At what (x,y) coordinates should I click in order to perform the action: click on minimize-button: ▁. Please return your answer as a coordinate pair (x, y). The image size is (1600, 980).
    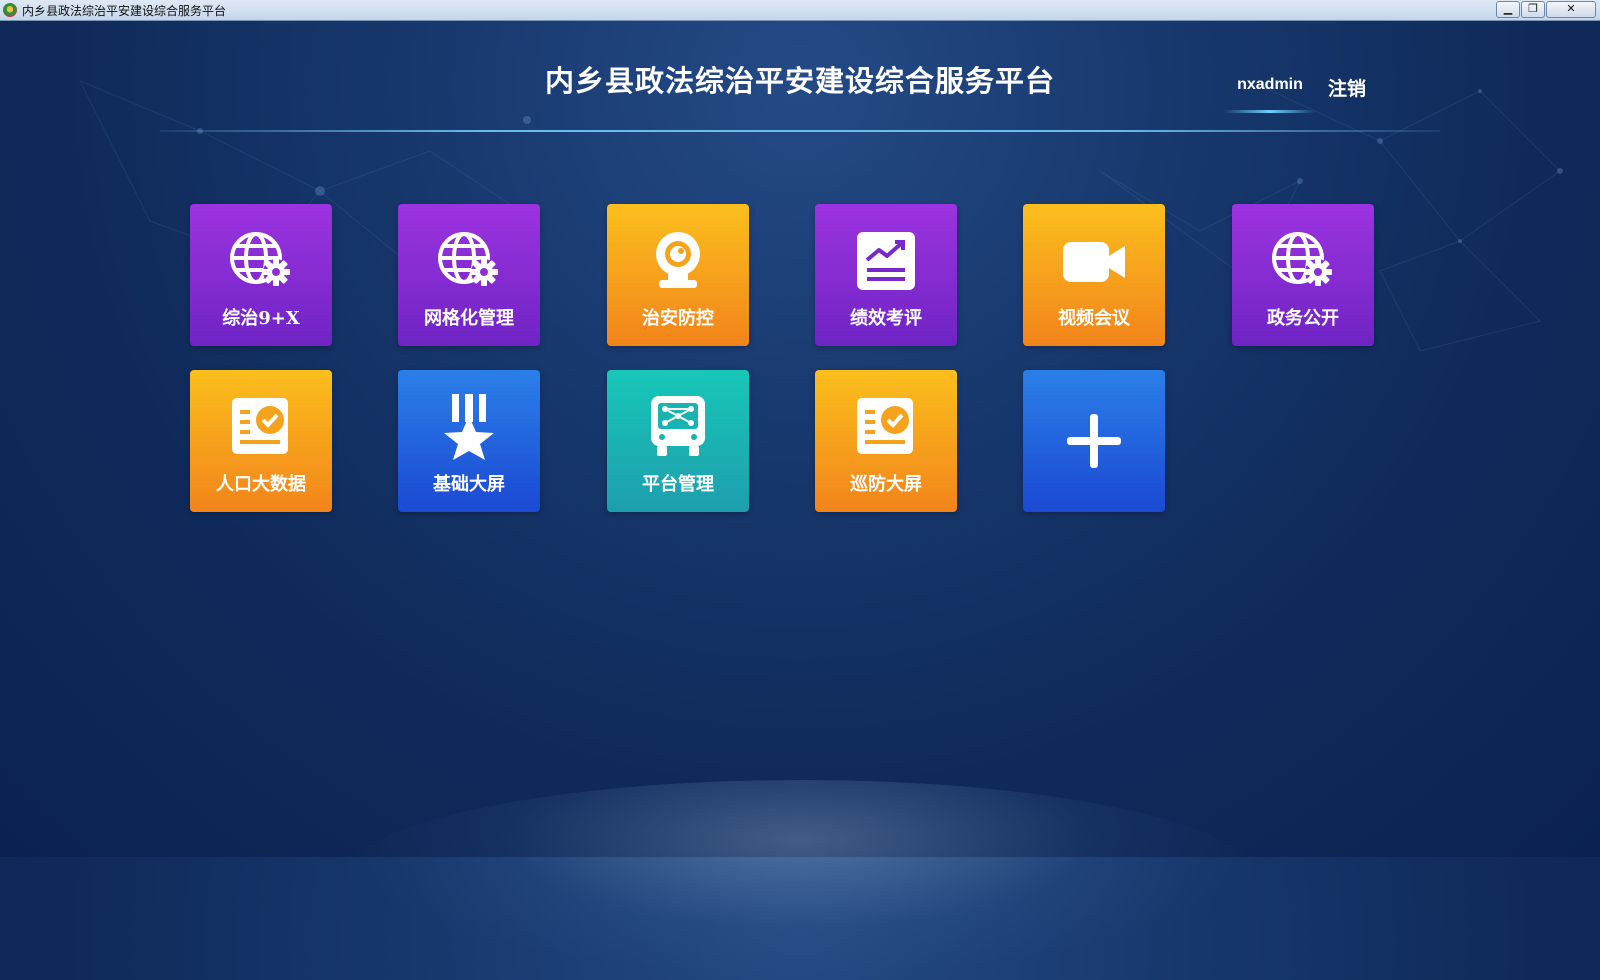
    Looking at the image, I should click on (1508, 9).